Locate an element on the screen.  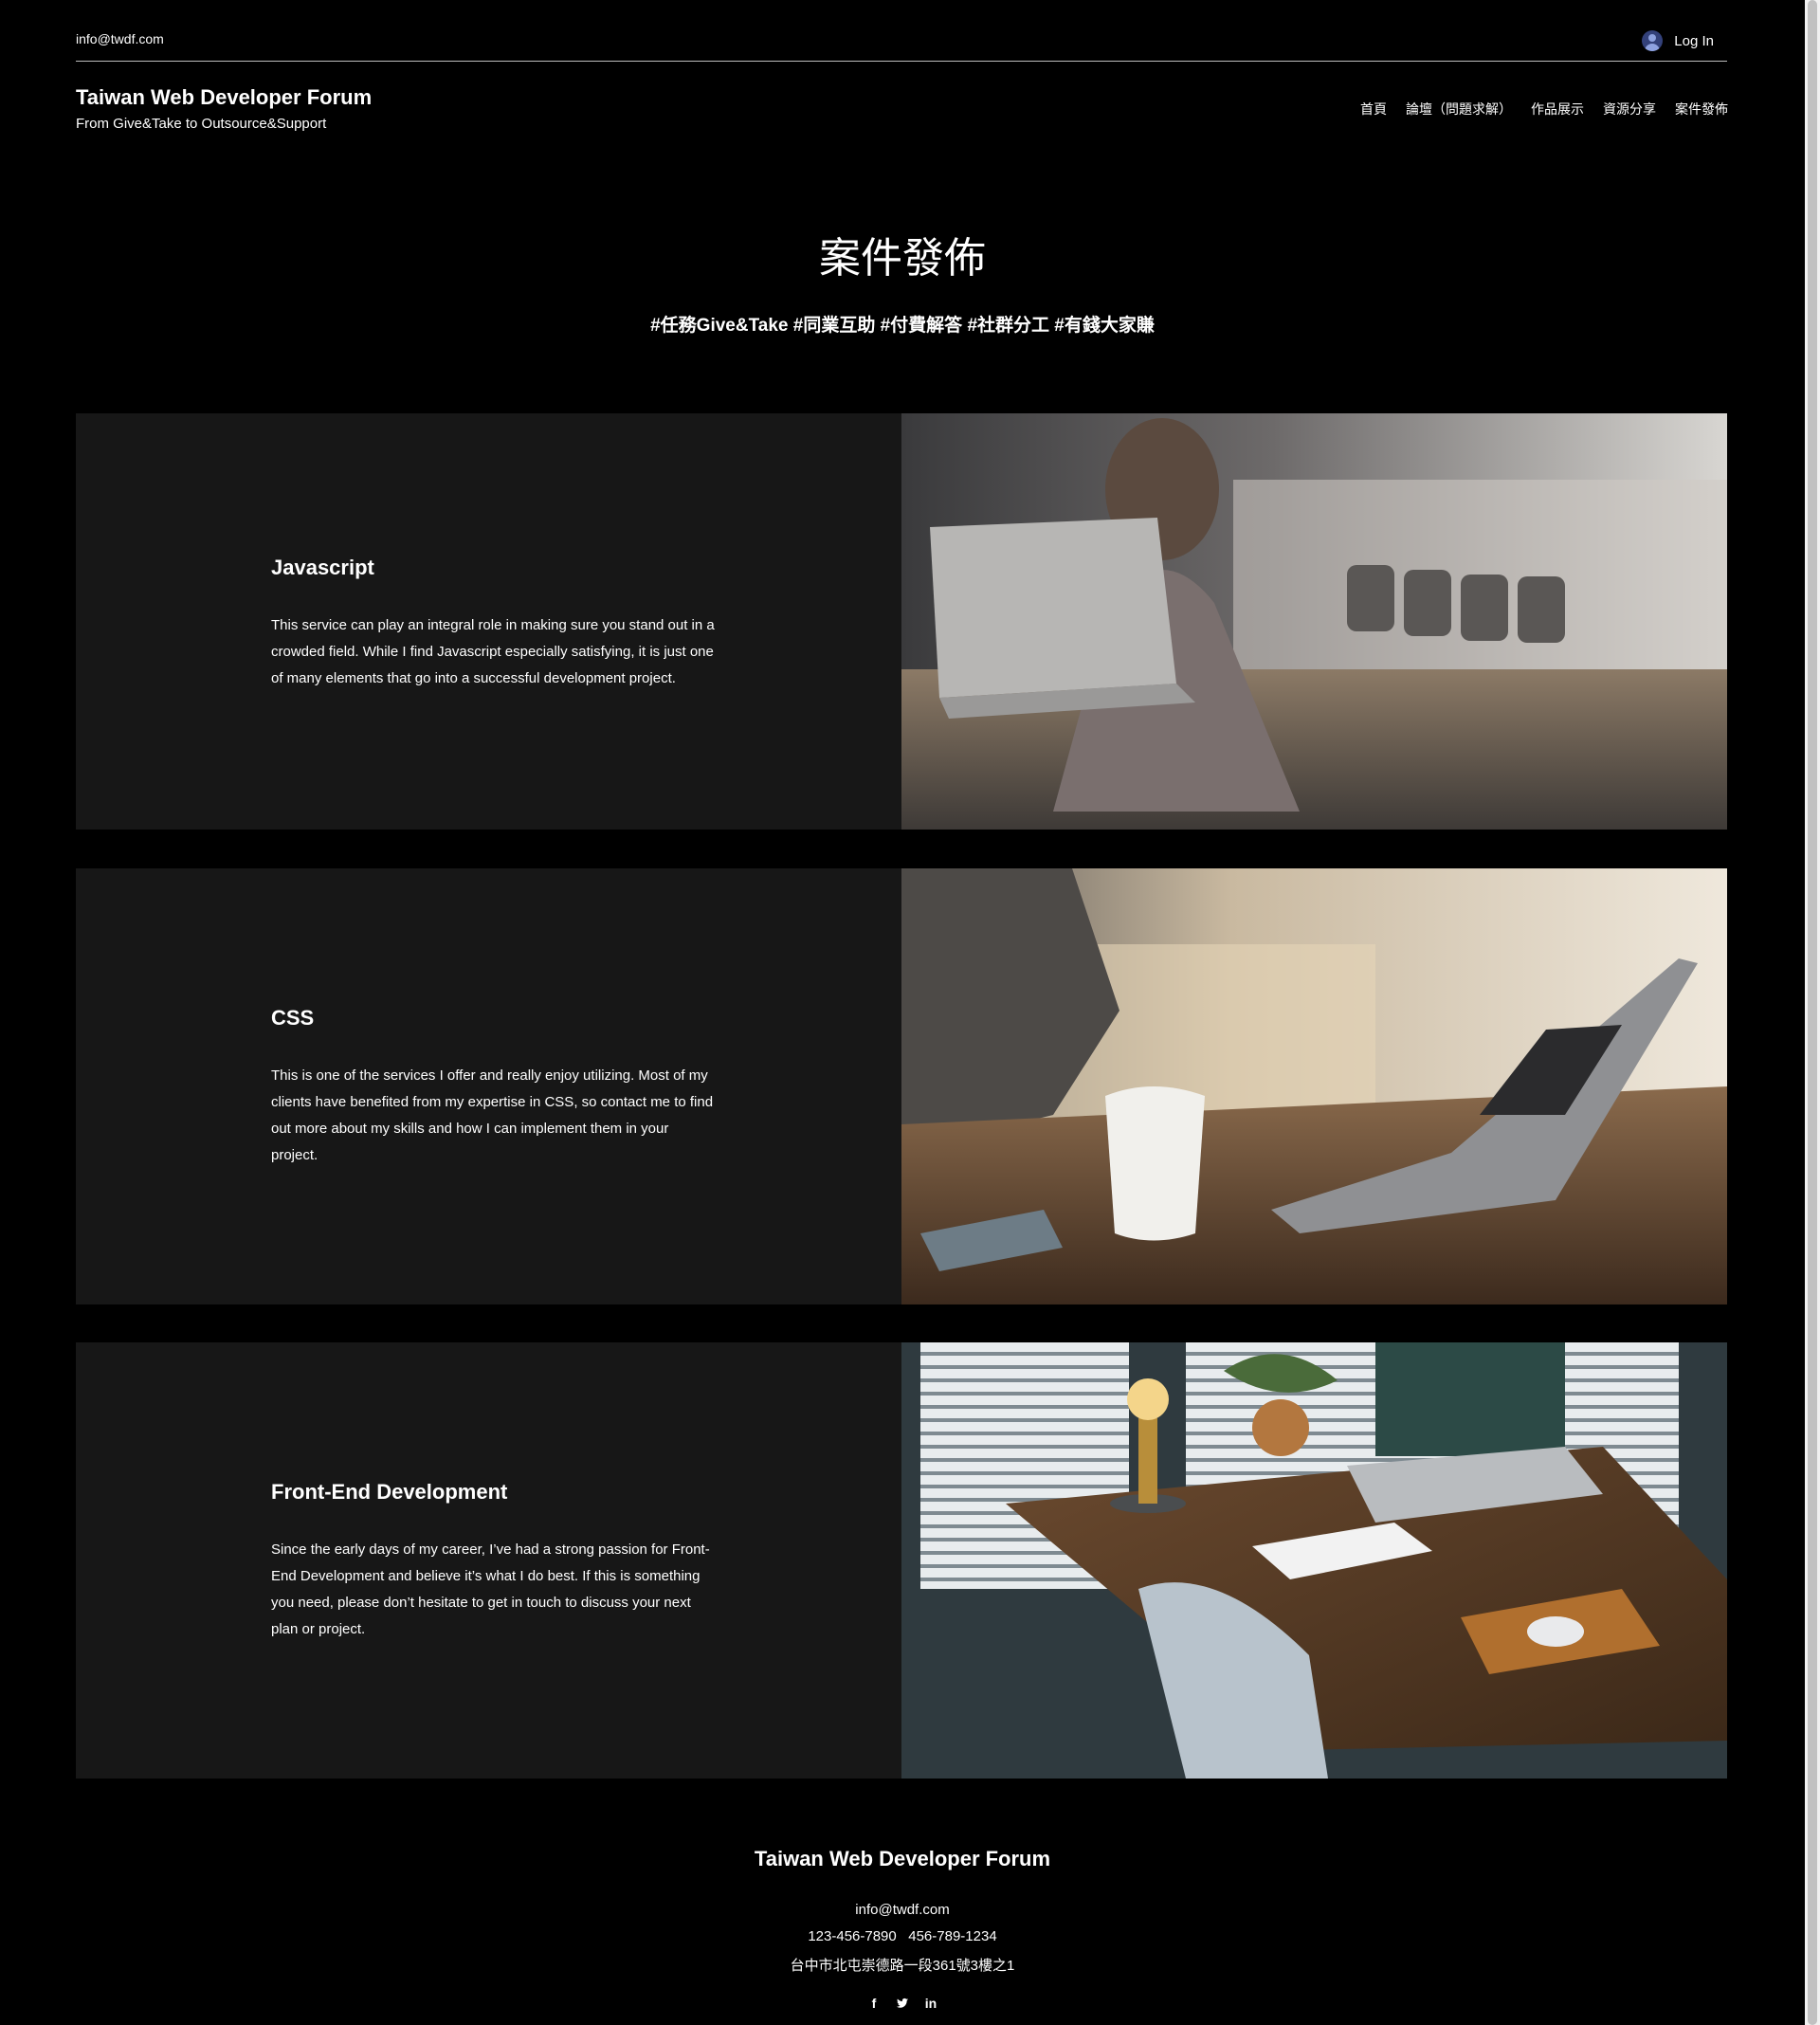
login-label: Log In is located at coordinates (1694, 40).